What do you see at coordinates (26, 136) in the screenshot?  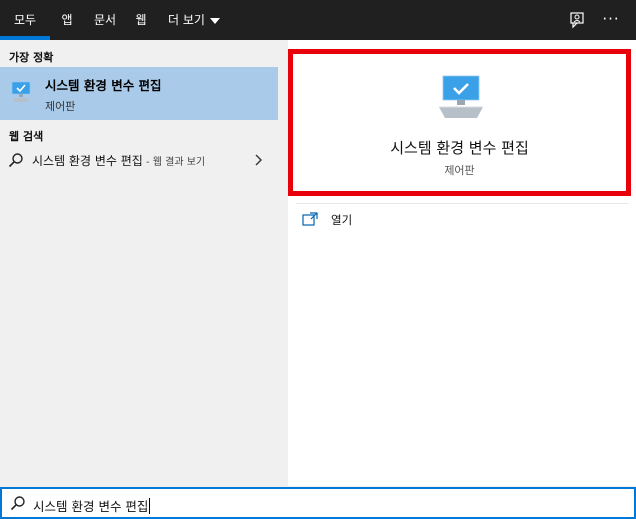 I see `web-search-heading: 웹 검색` at bounding box center [26, 136].